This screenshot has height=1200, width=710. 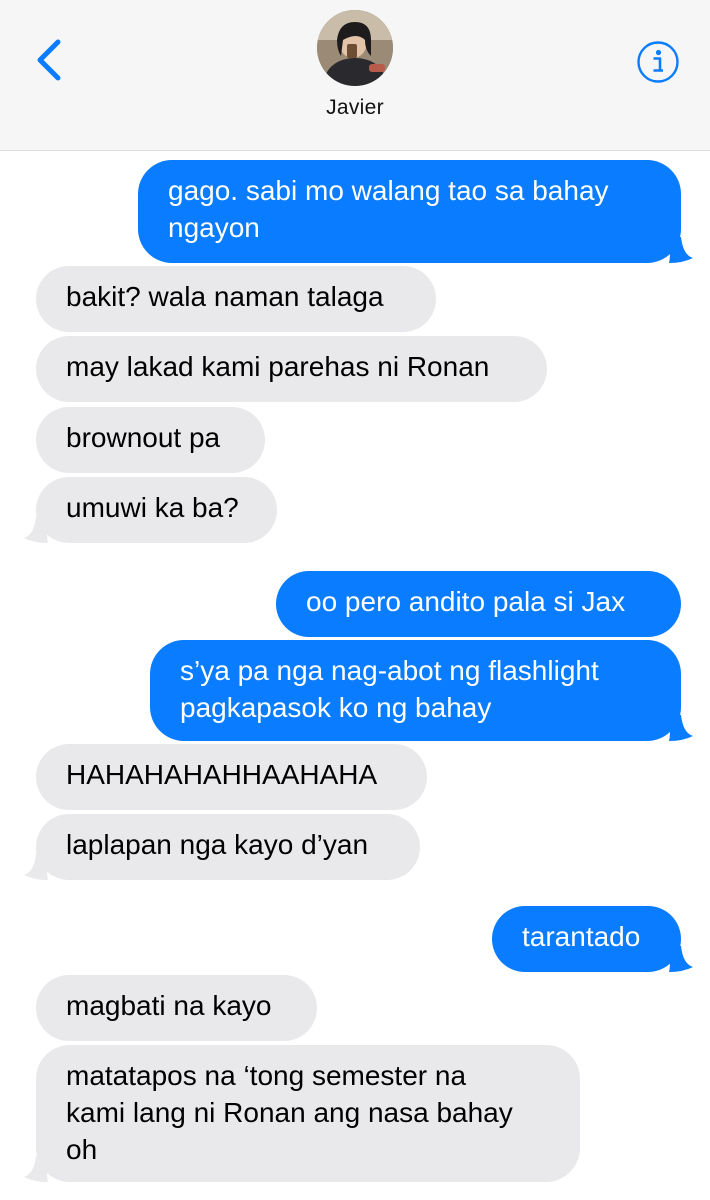 I want to click on incoming-message-bubble: may lakad kami parehas ni Ronan, so click(x=291, y=369).